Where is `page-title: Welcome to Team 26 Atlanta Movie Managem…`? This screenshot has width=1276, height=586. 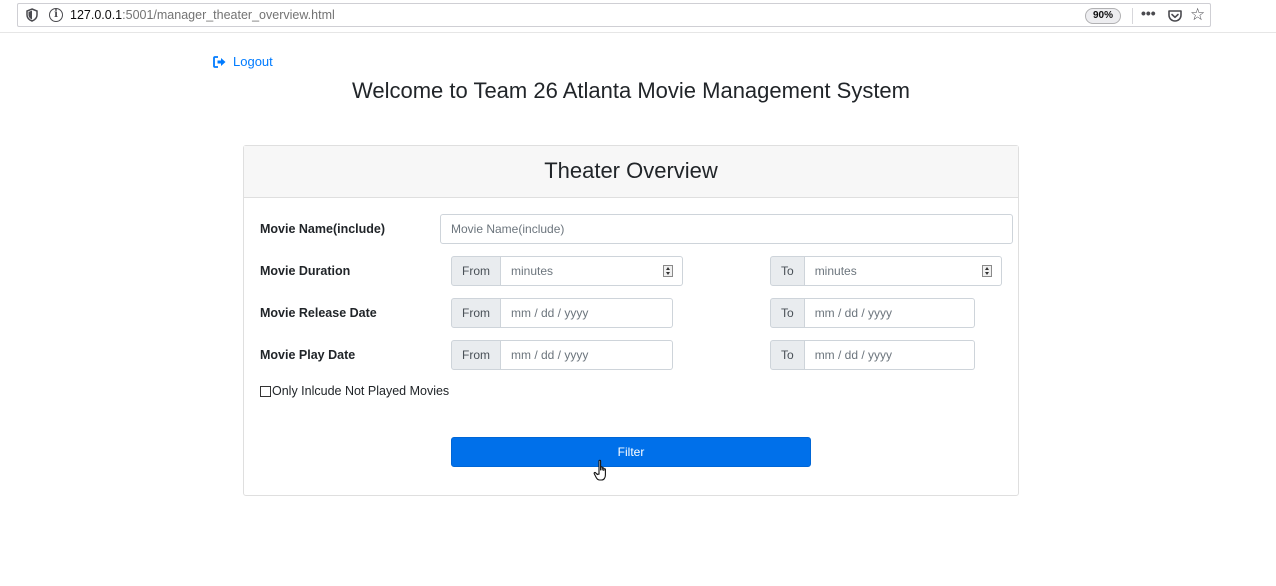
page-title: Welcome to Team 26 Atlanta Movie Managem… is located at coordinates (630, 90).